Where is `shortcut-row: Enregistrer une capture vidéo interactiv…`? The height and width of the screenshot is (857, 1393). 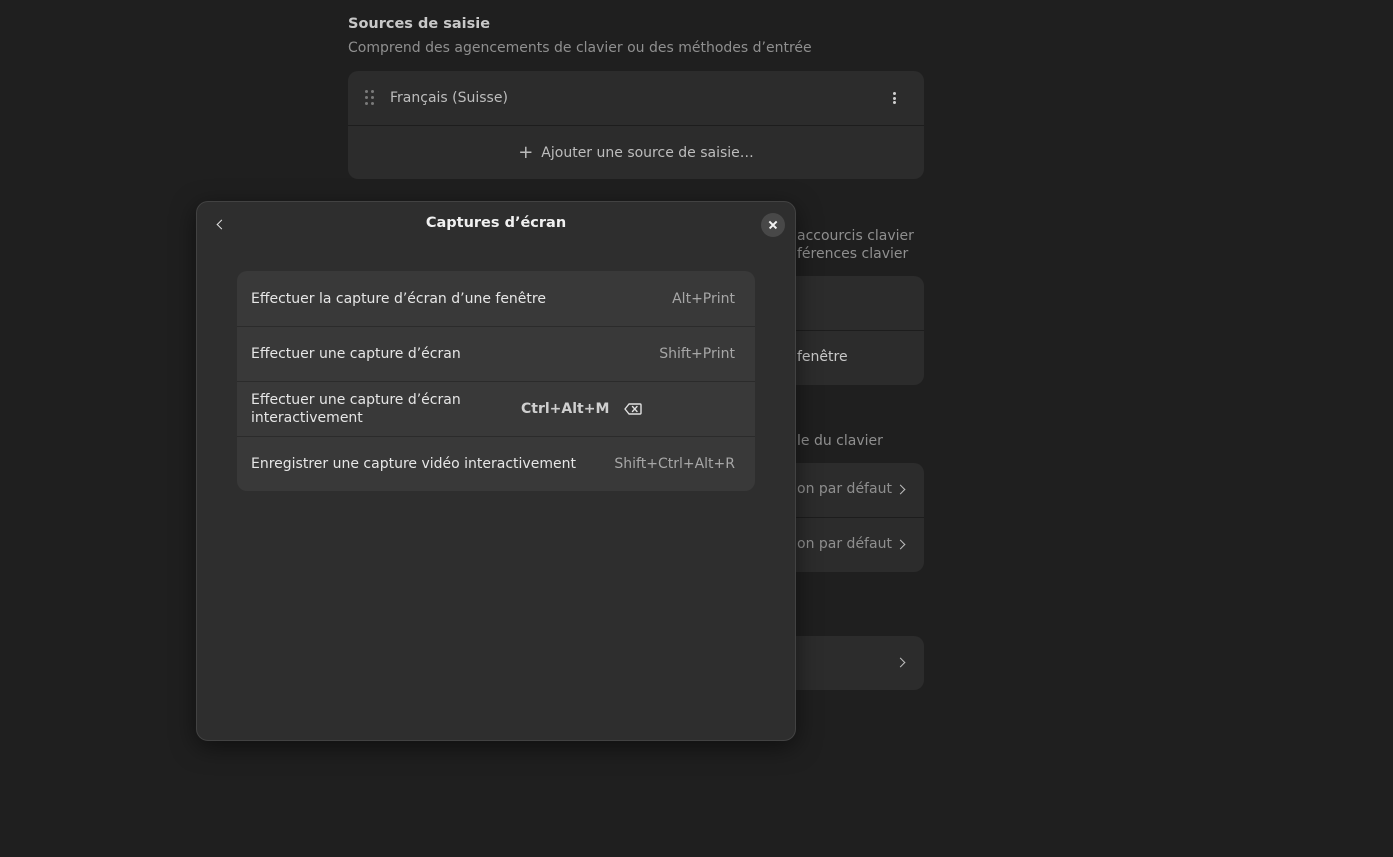 shortcut-row: Enregistrer une capture vidéo interactiv… is located at coordinates (496, 463).